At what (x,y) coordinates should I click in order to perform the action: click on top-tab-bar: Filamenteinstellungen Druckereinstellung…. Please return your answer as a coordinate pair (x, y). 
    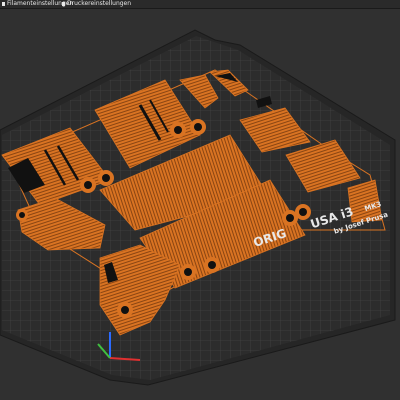
    Looking at the image, I should click on (200, 4).